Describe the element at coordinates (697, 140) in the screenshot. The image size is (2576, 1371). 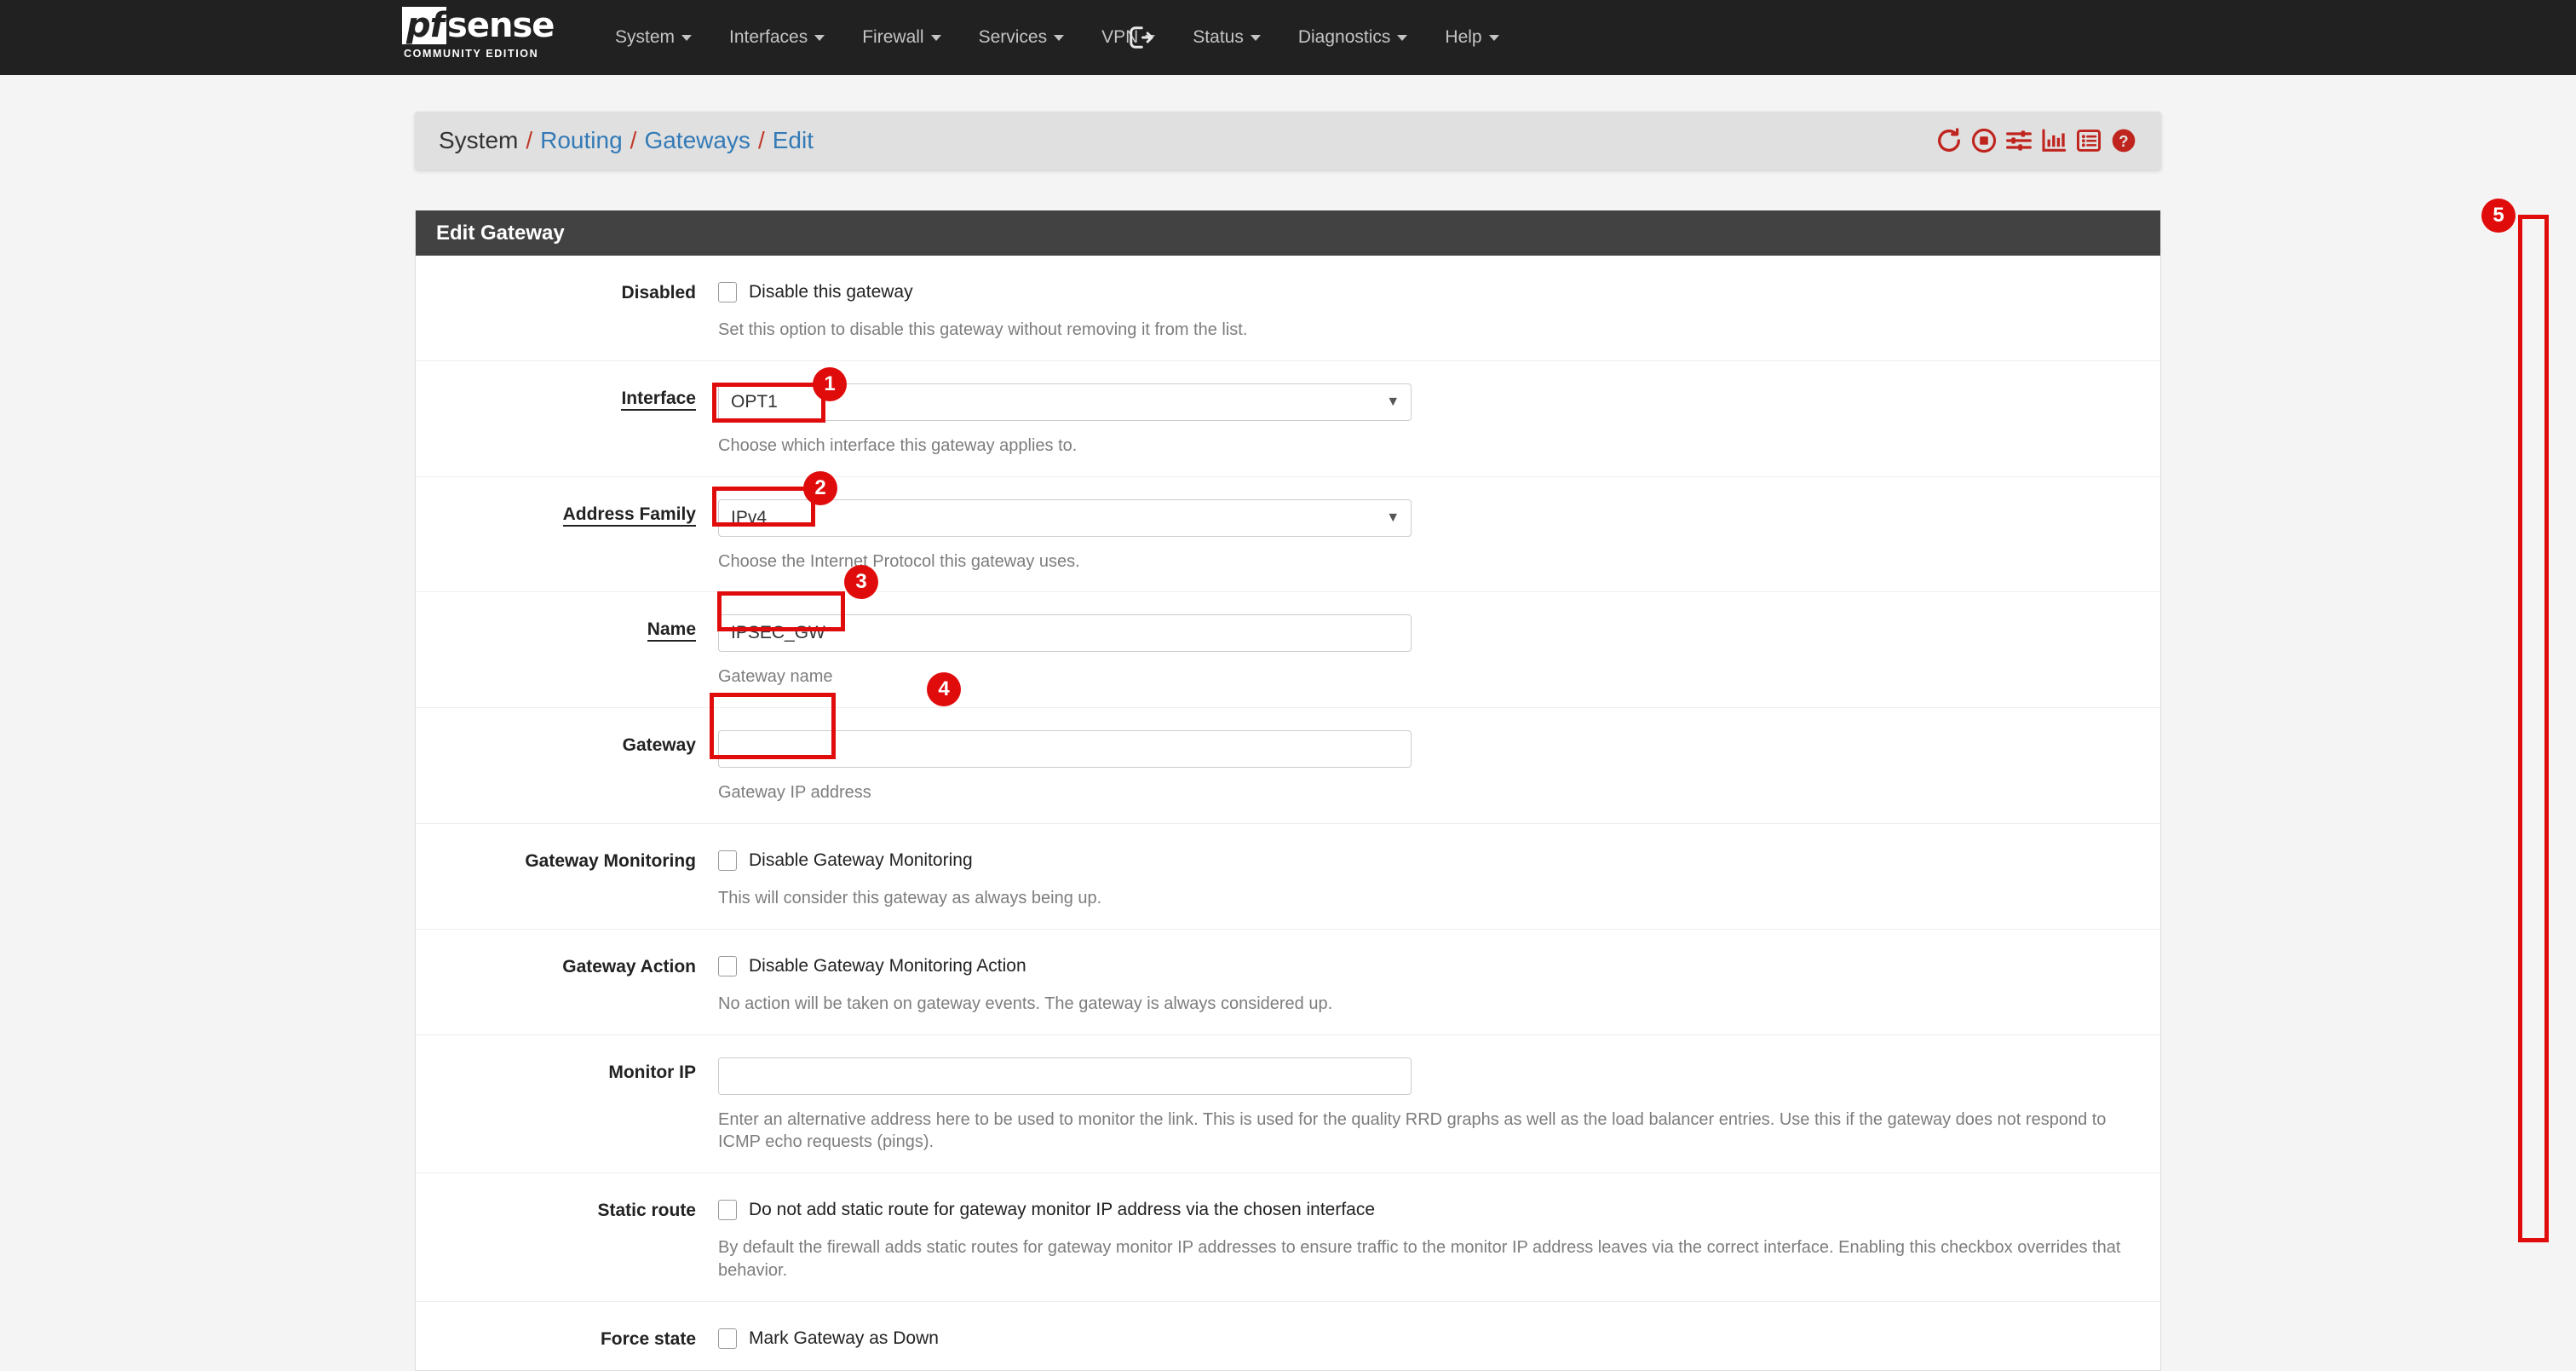
I see `breadcrumb-item-gateways: Gateways` at that location.